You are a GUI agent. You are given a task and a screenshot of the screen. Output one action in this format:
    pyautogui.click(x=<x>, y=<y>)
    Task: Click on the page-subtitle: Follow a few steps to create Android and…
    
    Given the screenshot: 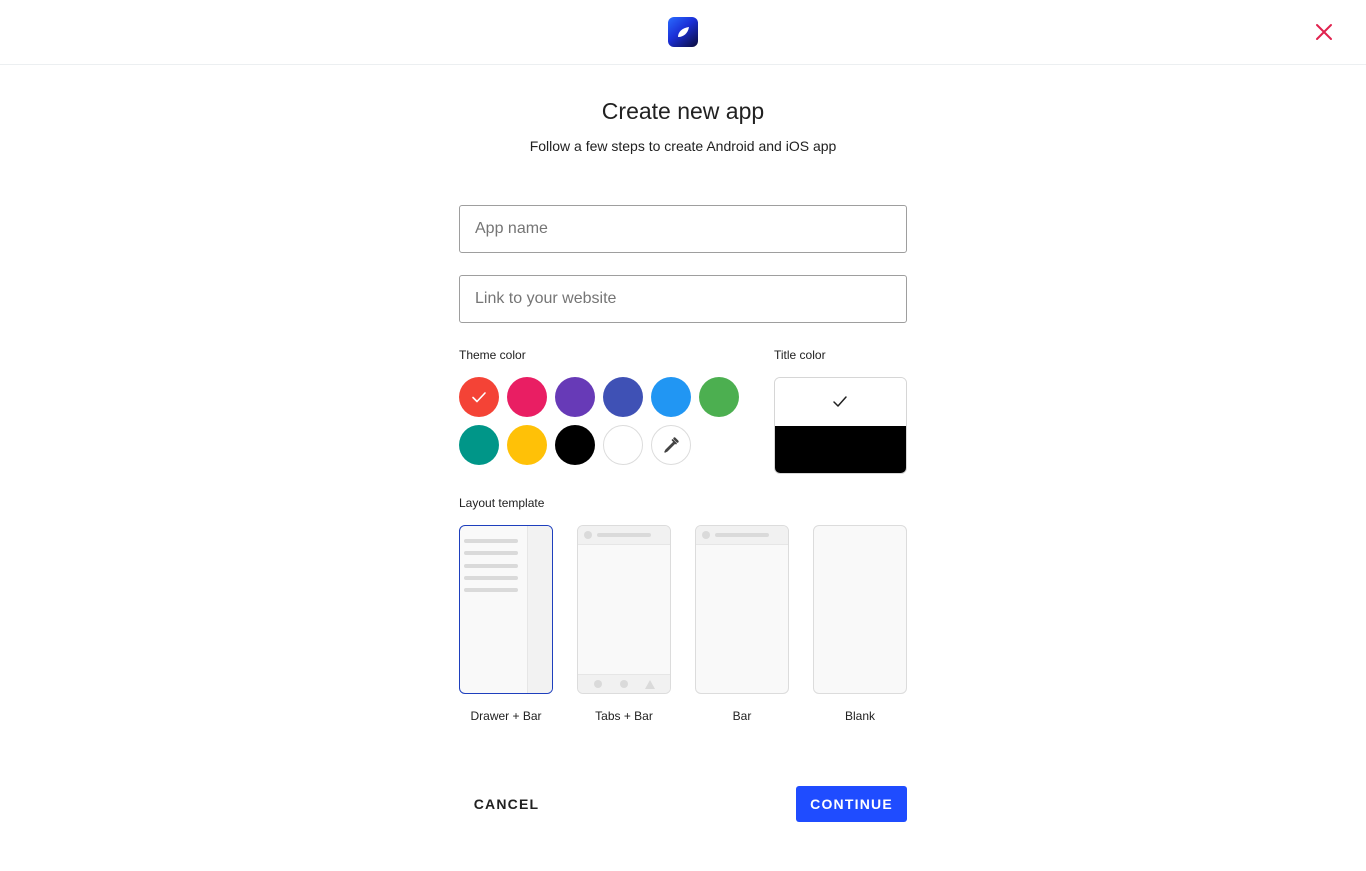 What is the action you would take?
    pyautogui.click(x=683, y=146)
    